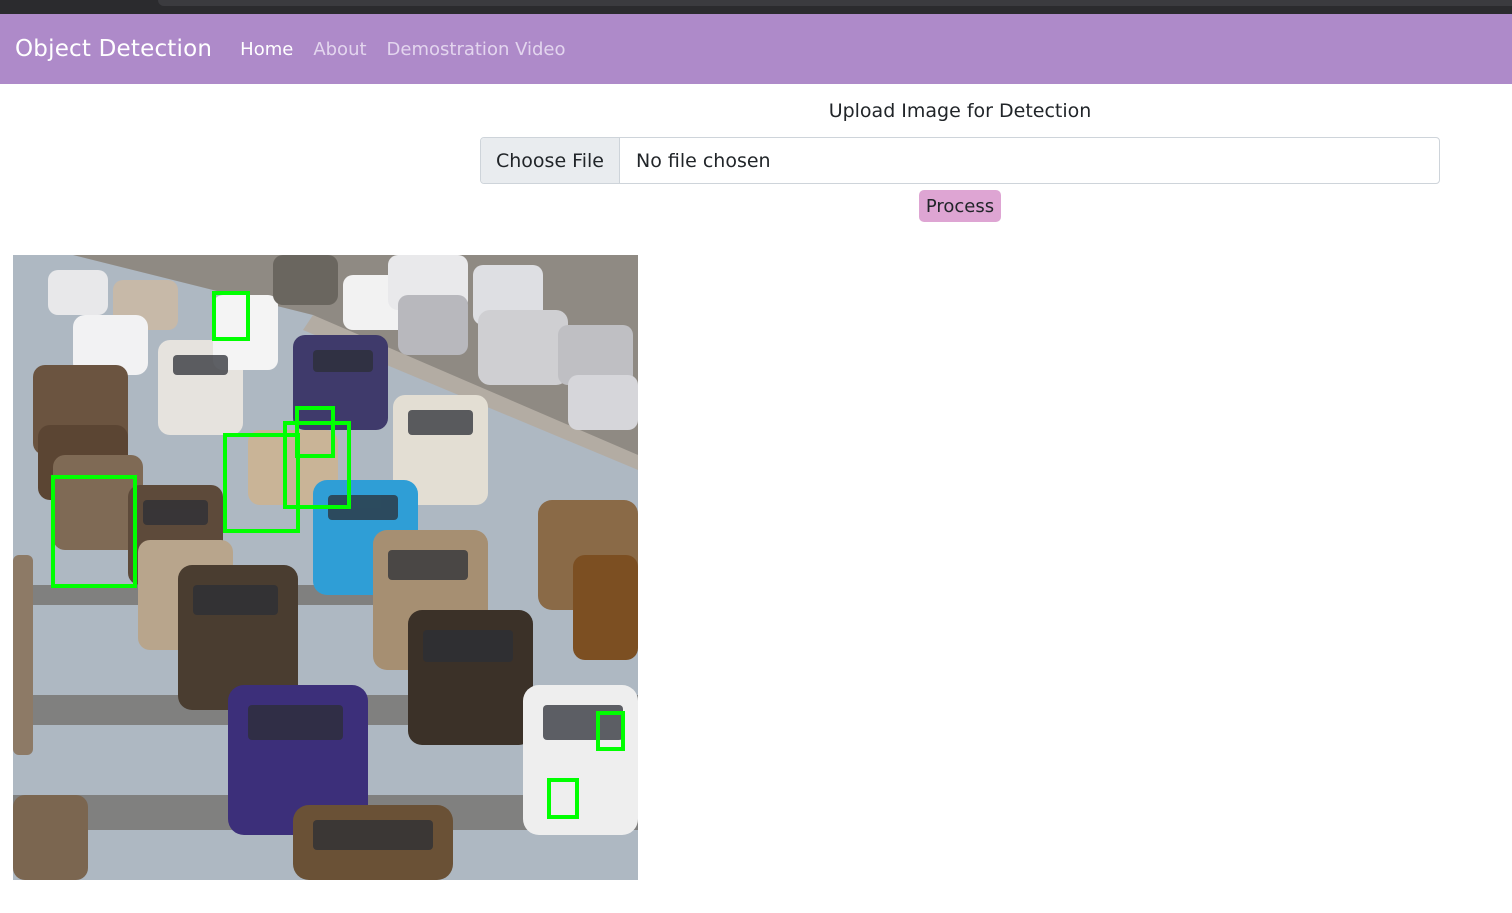 This screenshot has width=1512, height=913. I want to click on file-input: Choose File No file chosen, so click(960, 160).